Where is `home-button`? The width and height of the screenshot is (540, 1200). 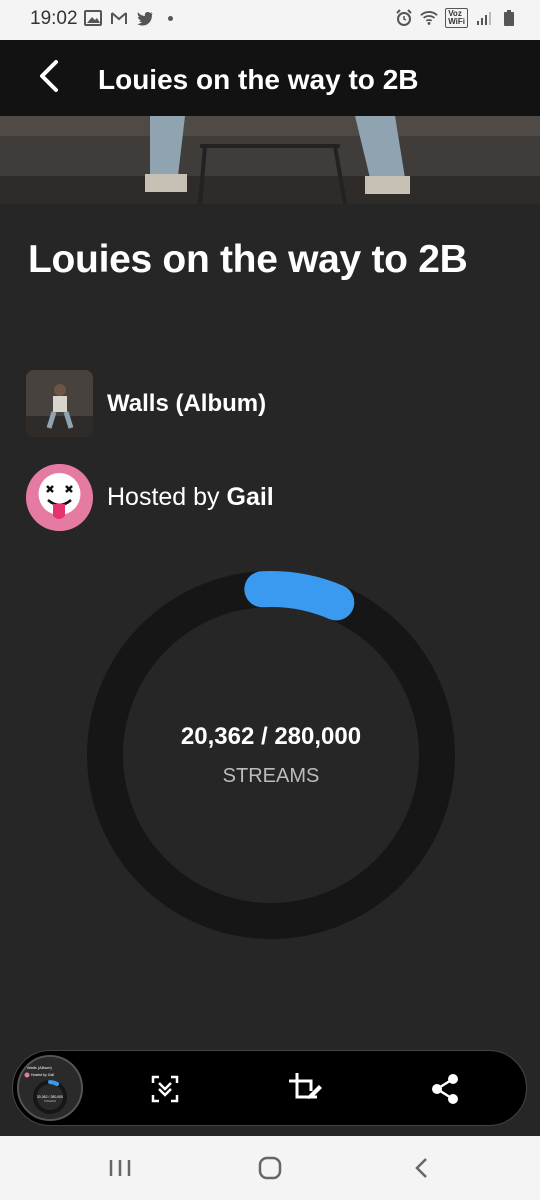 home-button is located at coordinates (270, 1168).